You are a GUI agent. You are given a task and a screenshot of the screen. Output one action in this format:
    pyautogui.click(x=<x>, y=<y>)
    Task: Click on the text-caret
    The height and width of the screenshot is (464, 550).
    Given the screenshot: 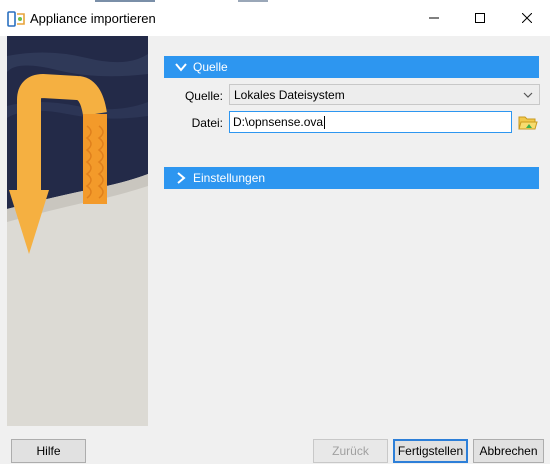 What is the action you would take?
    pyautogui.click(x=325, y=122)
    